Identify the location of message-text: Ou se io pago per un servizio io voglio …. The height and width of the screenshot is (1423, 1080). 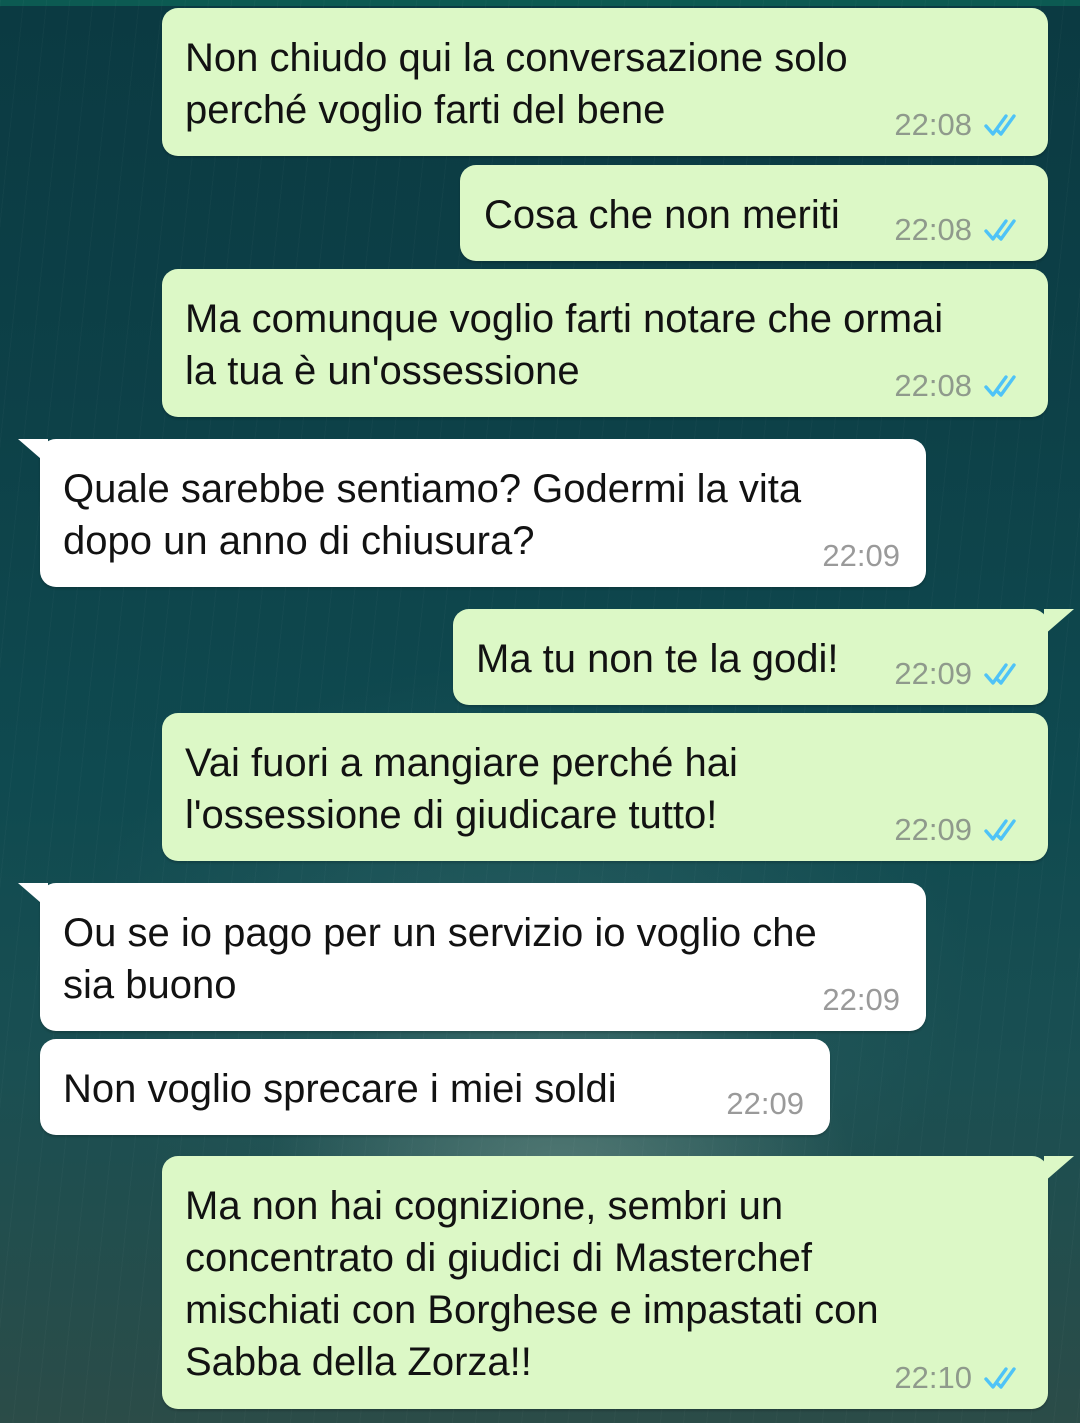
(440, 959).